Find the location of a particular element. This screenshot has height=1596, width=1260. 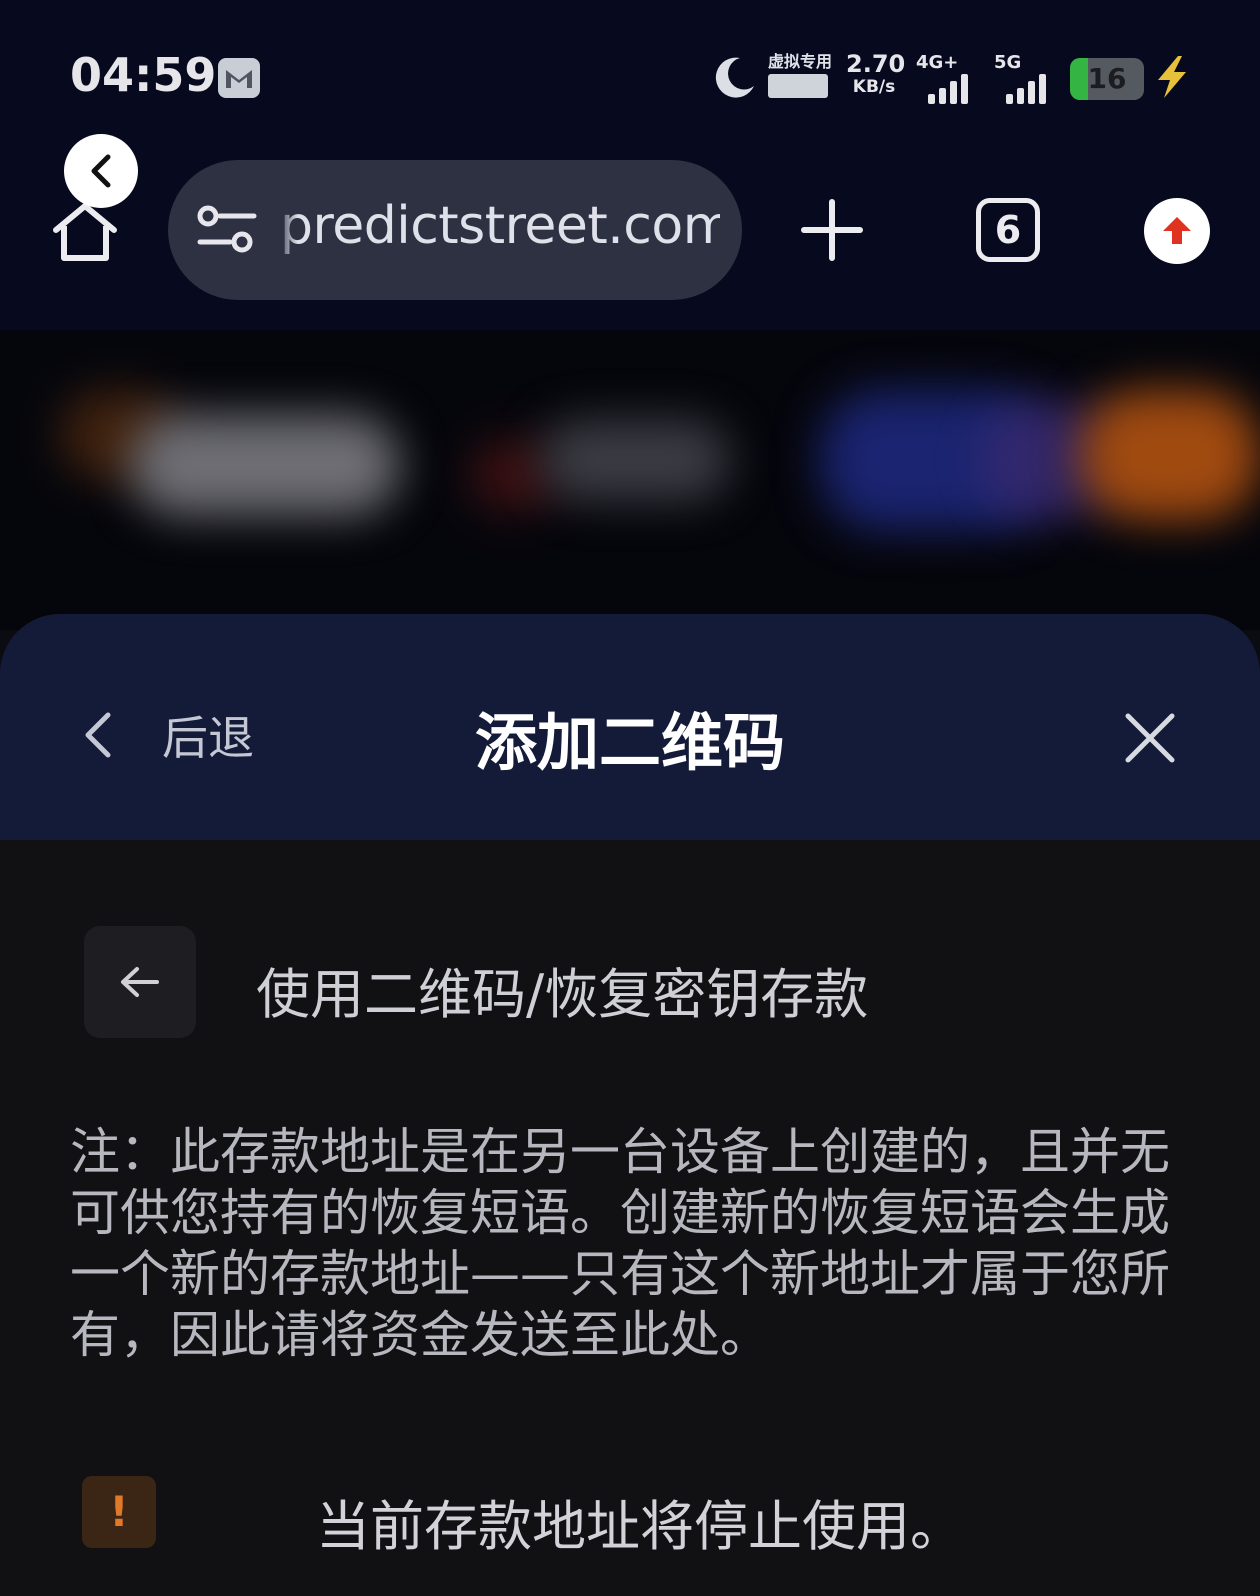

close-icon is located at coordinates (1150, 738).